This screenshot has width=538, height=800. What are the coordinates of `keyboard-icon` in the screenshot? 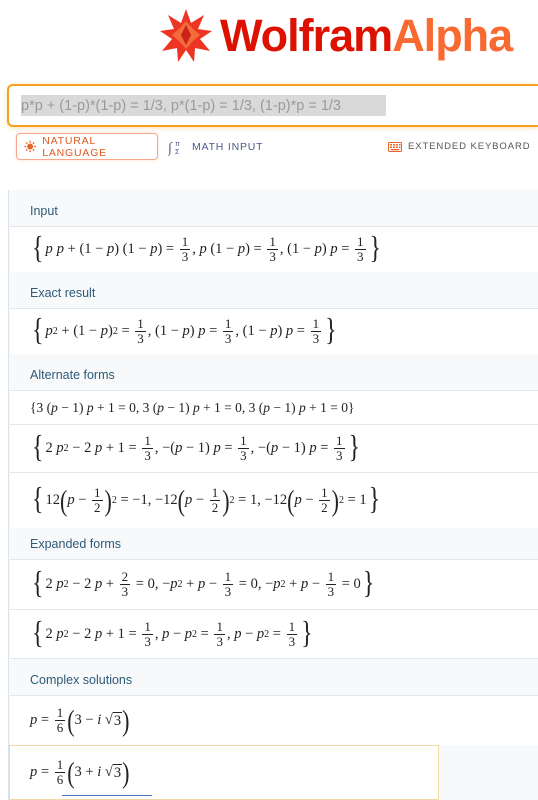 It's located at (395, 146).